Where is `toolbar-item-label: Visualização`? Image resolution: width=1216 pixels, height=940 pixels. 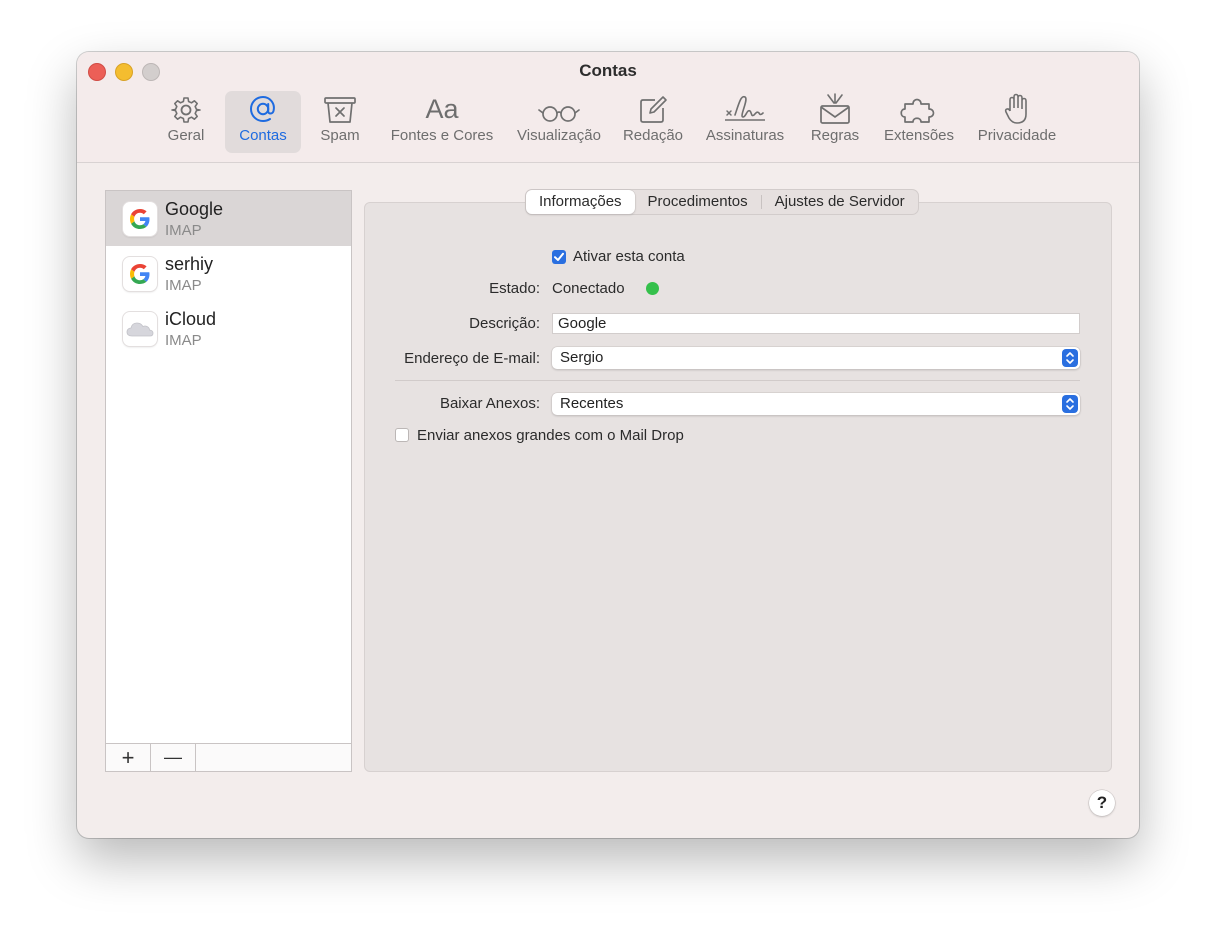
toolbar-item-label: Visualização is located at coordinates (559, 135).